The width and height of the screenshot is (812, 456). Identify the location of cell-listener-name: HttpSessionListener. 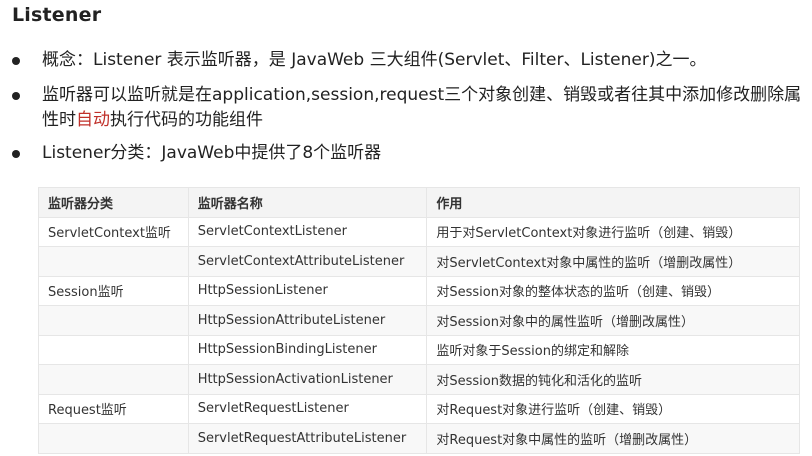
(307, 290).